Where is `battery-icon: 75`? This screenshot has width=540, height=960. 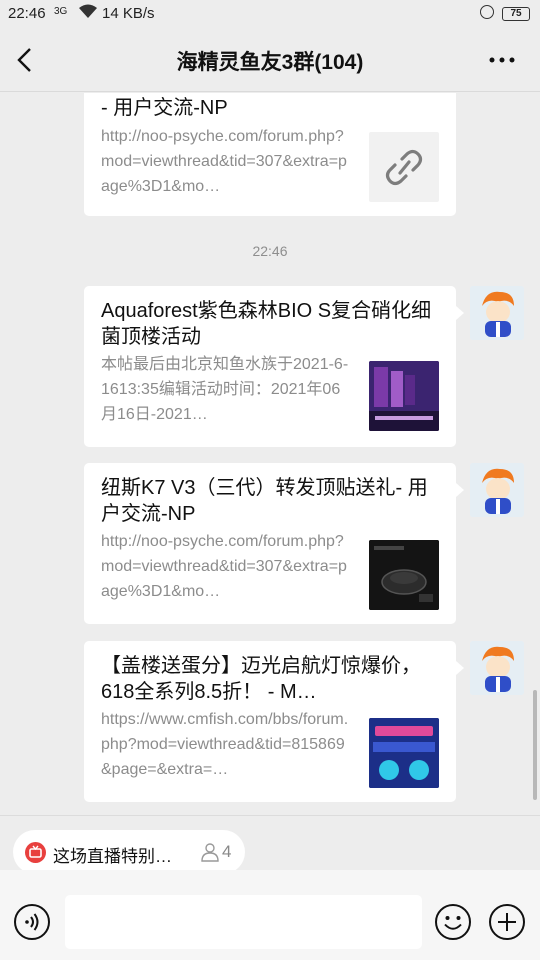
battery-icon: 75 is located at coordinates (516, 14).